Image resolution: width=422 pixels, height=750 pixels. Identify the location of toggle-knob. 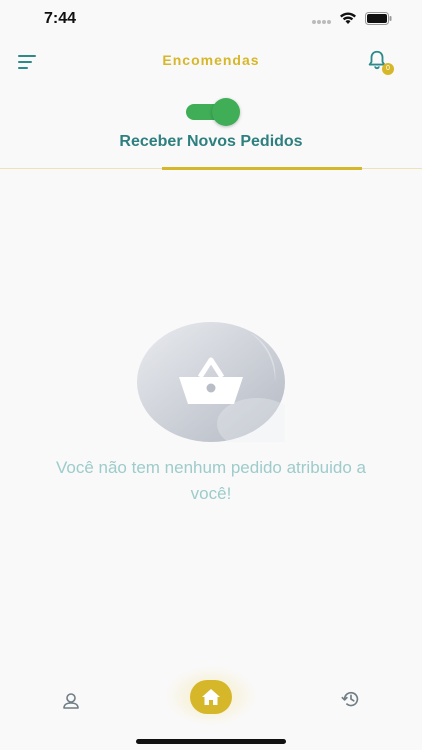
(226, 112).